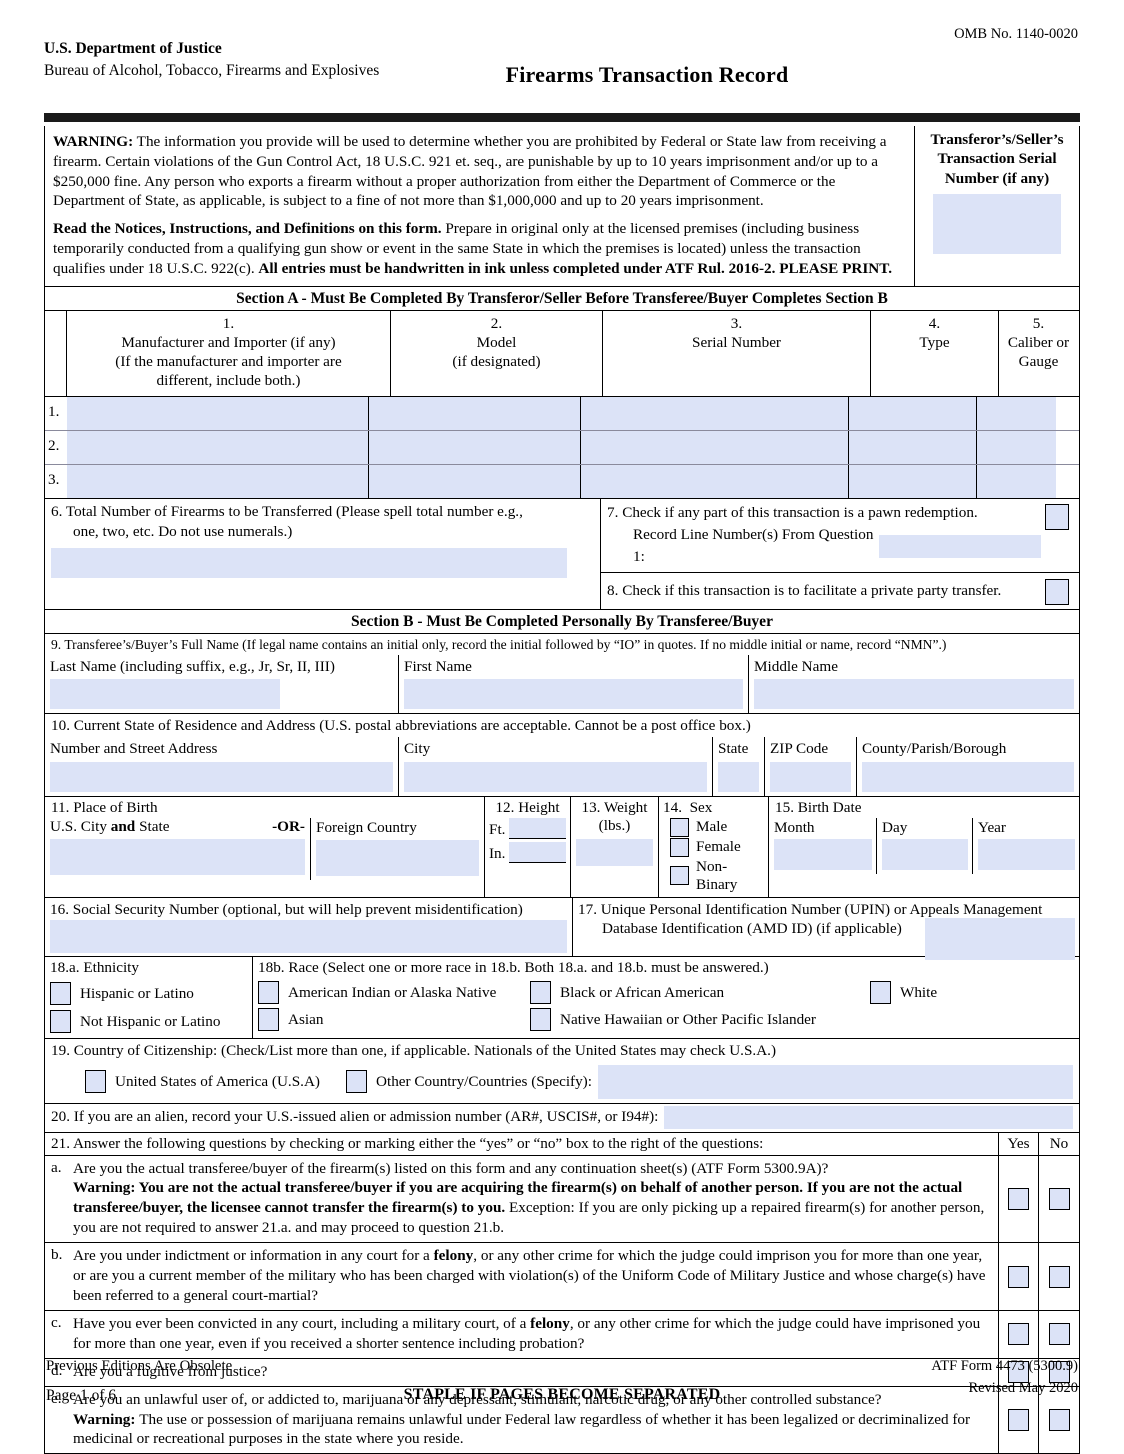 This screenshot has width=1124, height=1454. I want to click on q13-label: Weight, so click(626, 807).